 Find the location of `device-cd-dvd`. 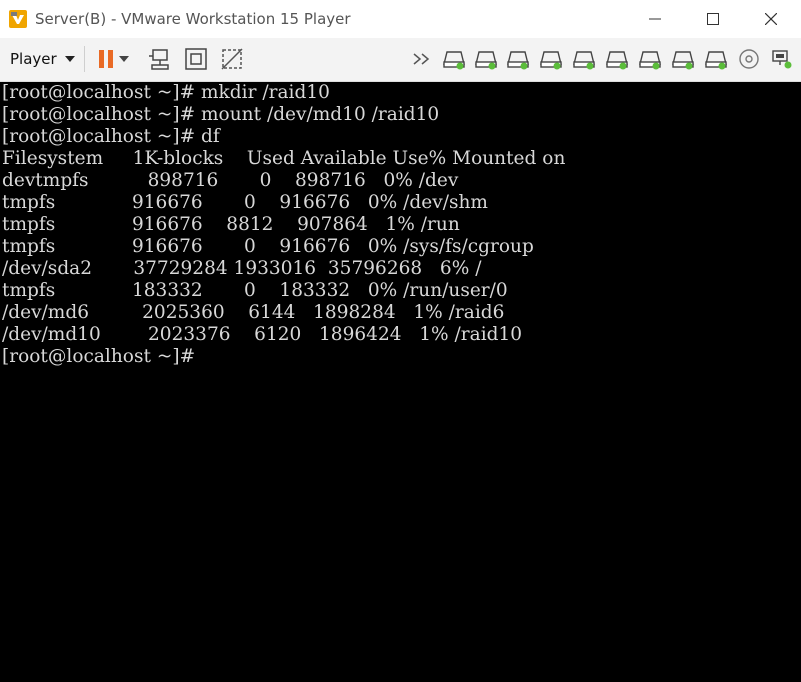

device-cd-dvd is located at coordinates (749, 59).